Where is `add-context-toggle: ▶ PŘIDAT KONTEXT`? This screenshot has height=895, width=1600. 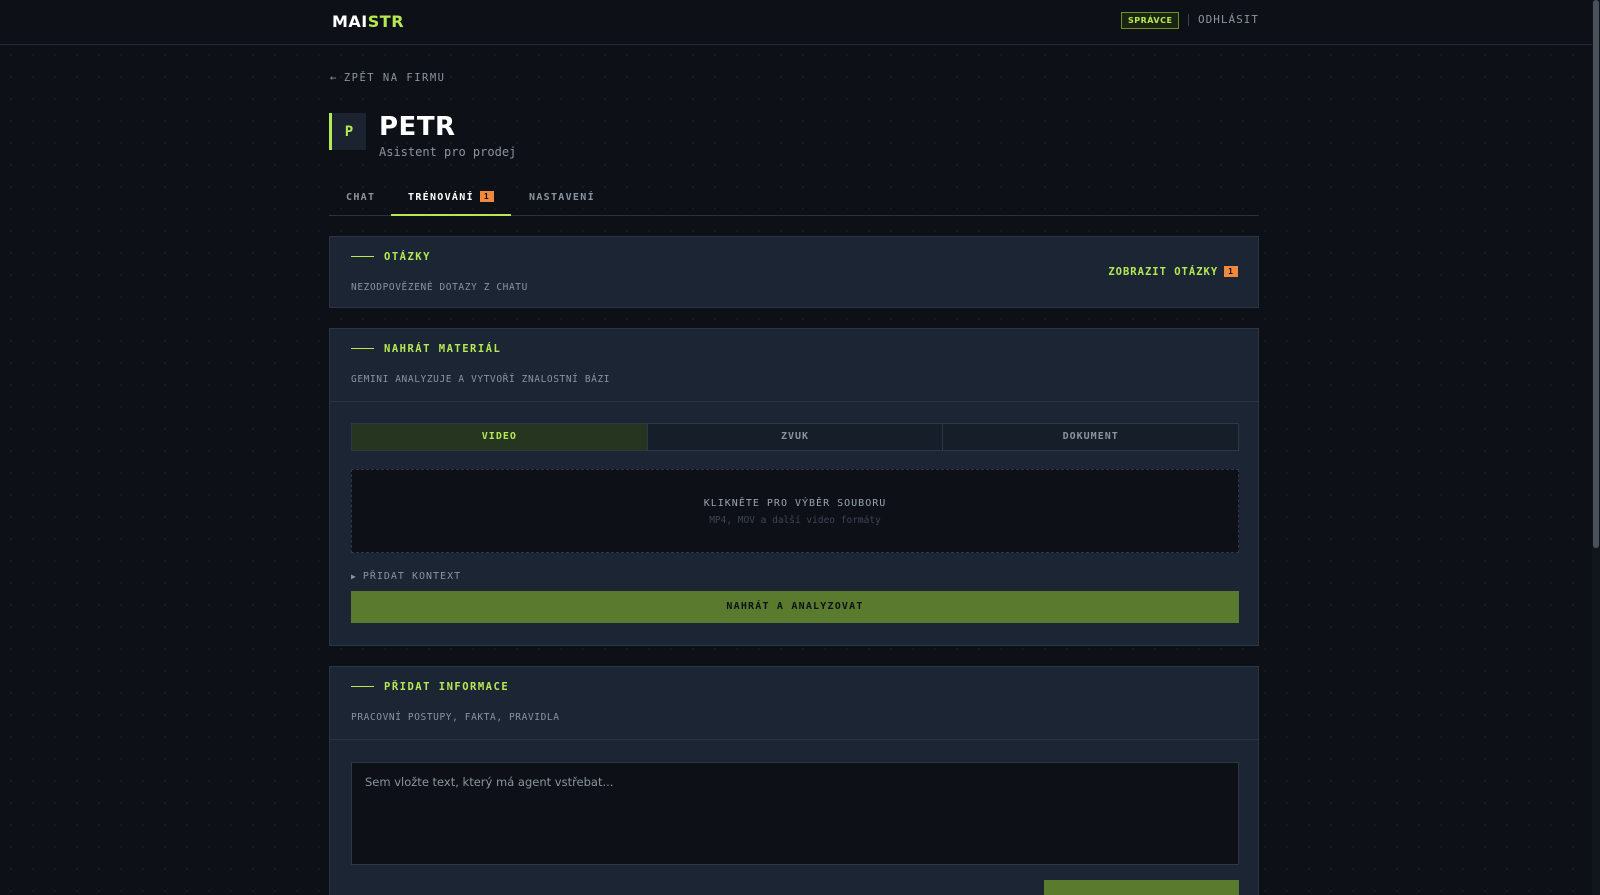
add-context-toggle: ▶ PŘIDAT KONTEXT is located at coordinates (406, 576).